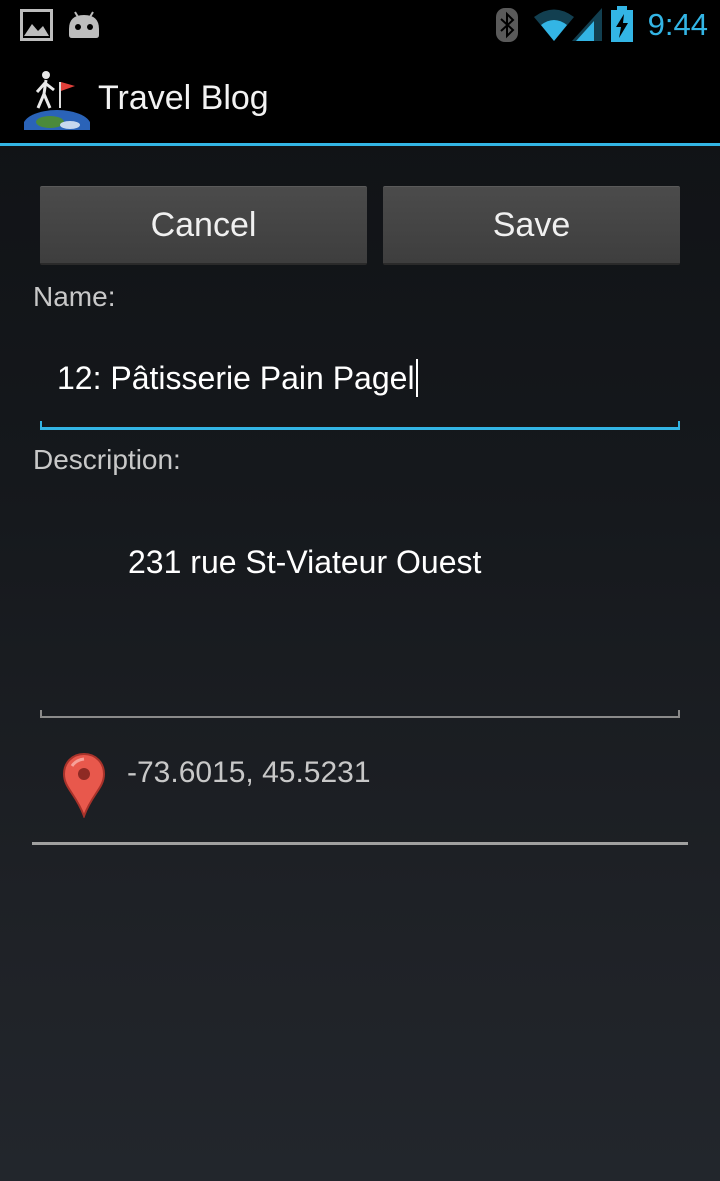  What do you see at coordinates (677, 24) in the screenshot?
I see `clock: 9:44` at bounding box center [677, 24].